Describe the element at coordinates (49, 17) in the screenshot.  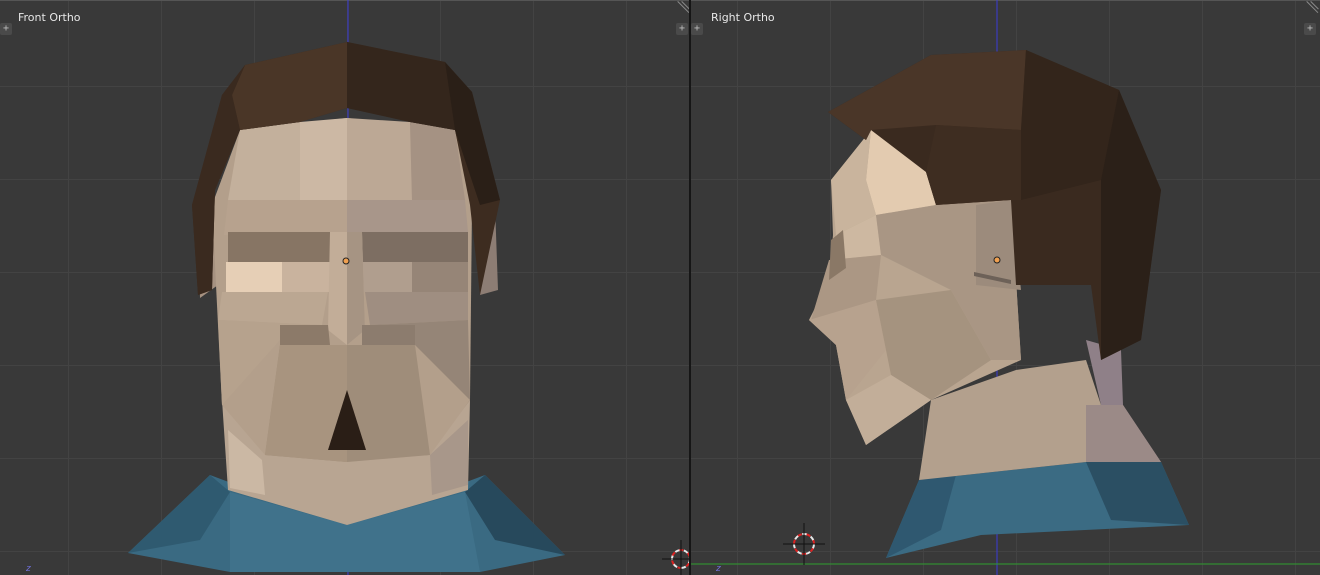
I see `viewport-label: Front Ortho` at that location.